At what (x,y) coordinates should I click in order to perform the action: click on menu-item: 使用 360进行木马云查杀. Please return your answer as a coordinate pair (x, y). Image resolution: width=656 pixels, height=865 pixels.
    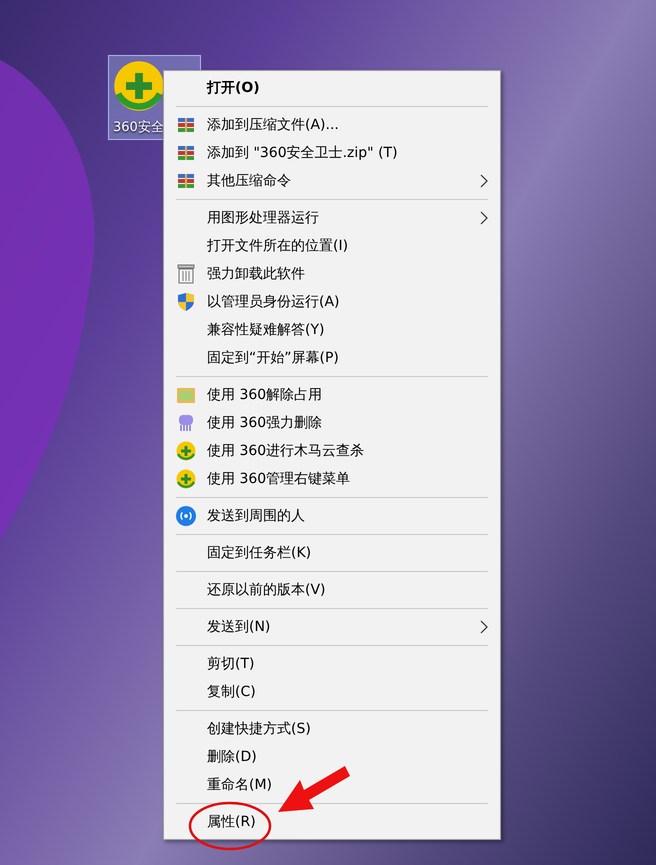
    Looking at the image, I should click on (332, 451).